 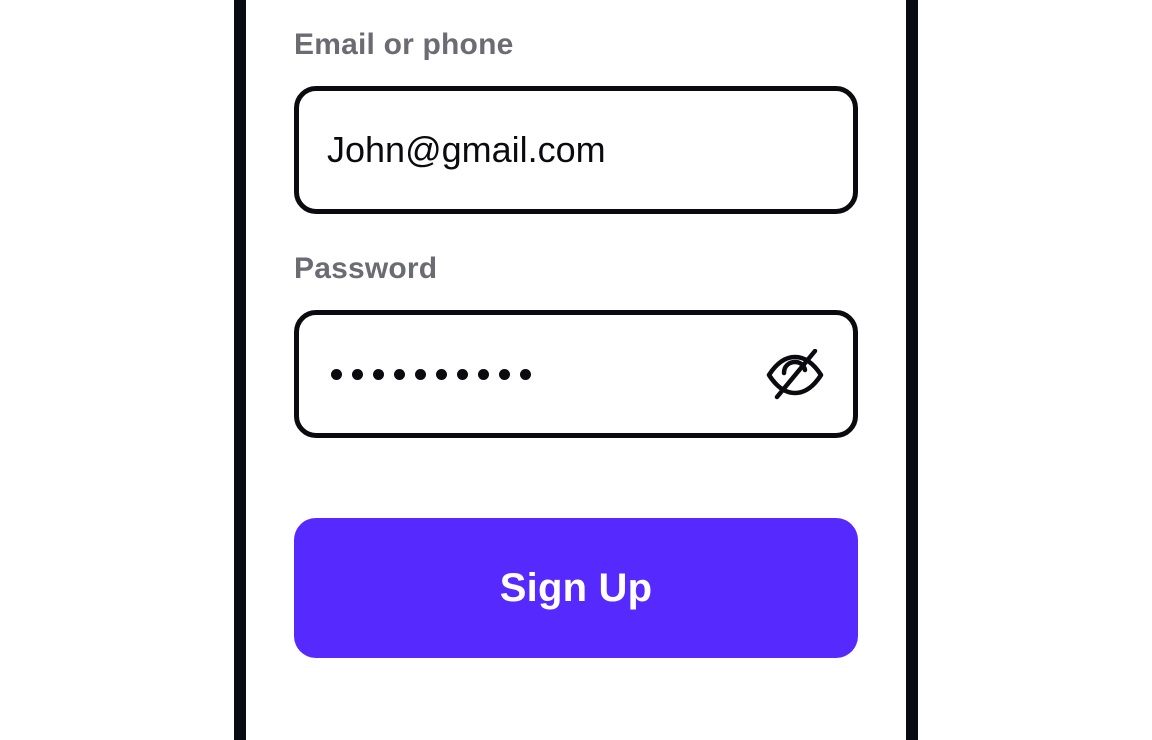 What do you see at coordinates (431, 374) in the screenshot?
I see `password-masked-value` at bounding box center [431, 374].